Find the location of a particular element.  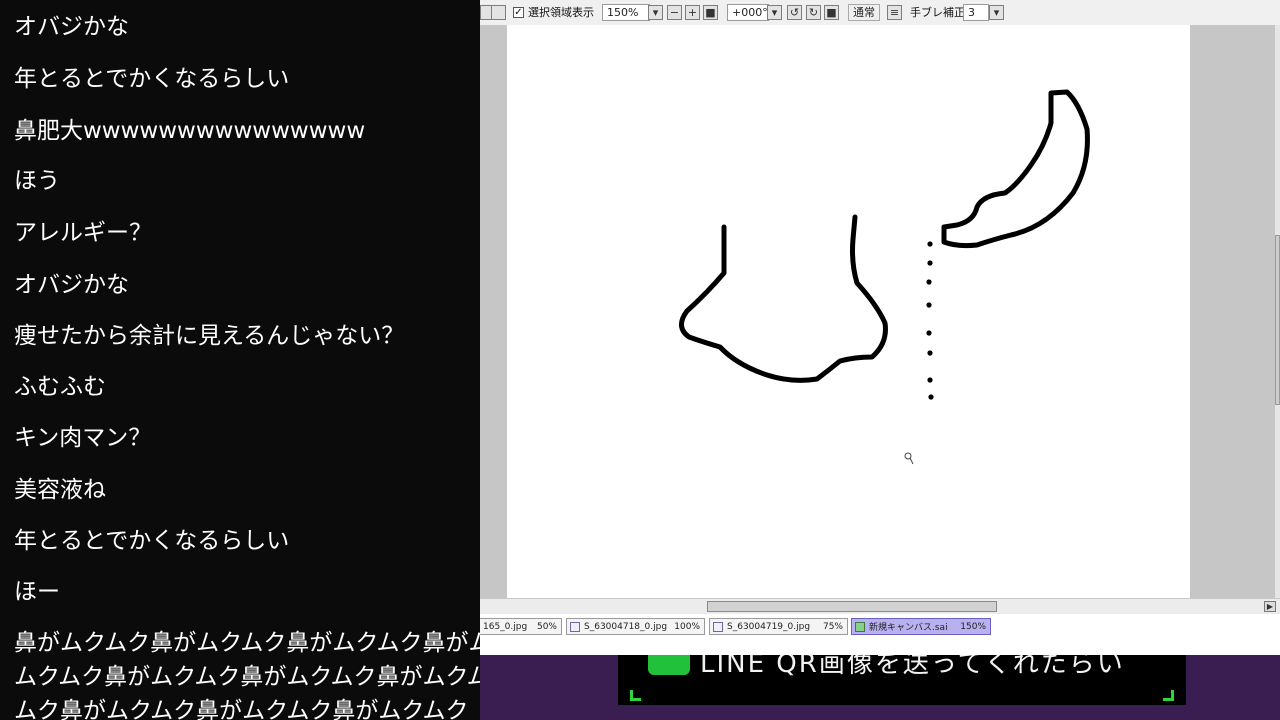

blend-mode-select: 通常 is located at coordinates (864, 12).